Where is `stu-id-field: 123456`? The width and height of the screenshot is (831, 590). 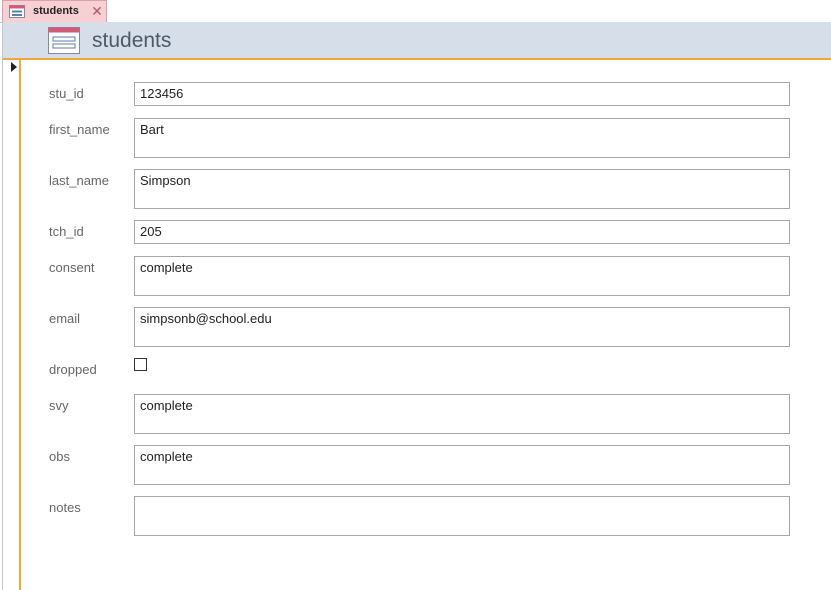 stu-id-field: 123456 is located at coordinates (462, 94).